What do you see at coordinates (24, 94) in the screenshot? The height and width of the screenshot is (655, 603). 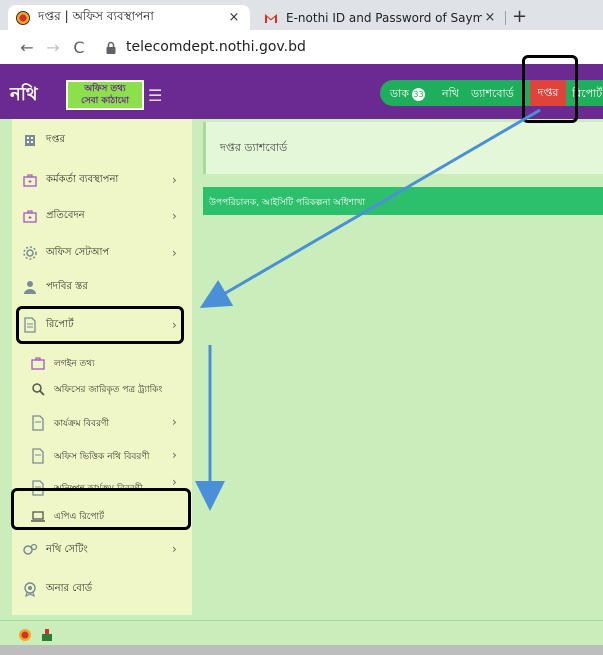 I see `logo-text: নথি` at bounding box center [24, 94].